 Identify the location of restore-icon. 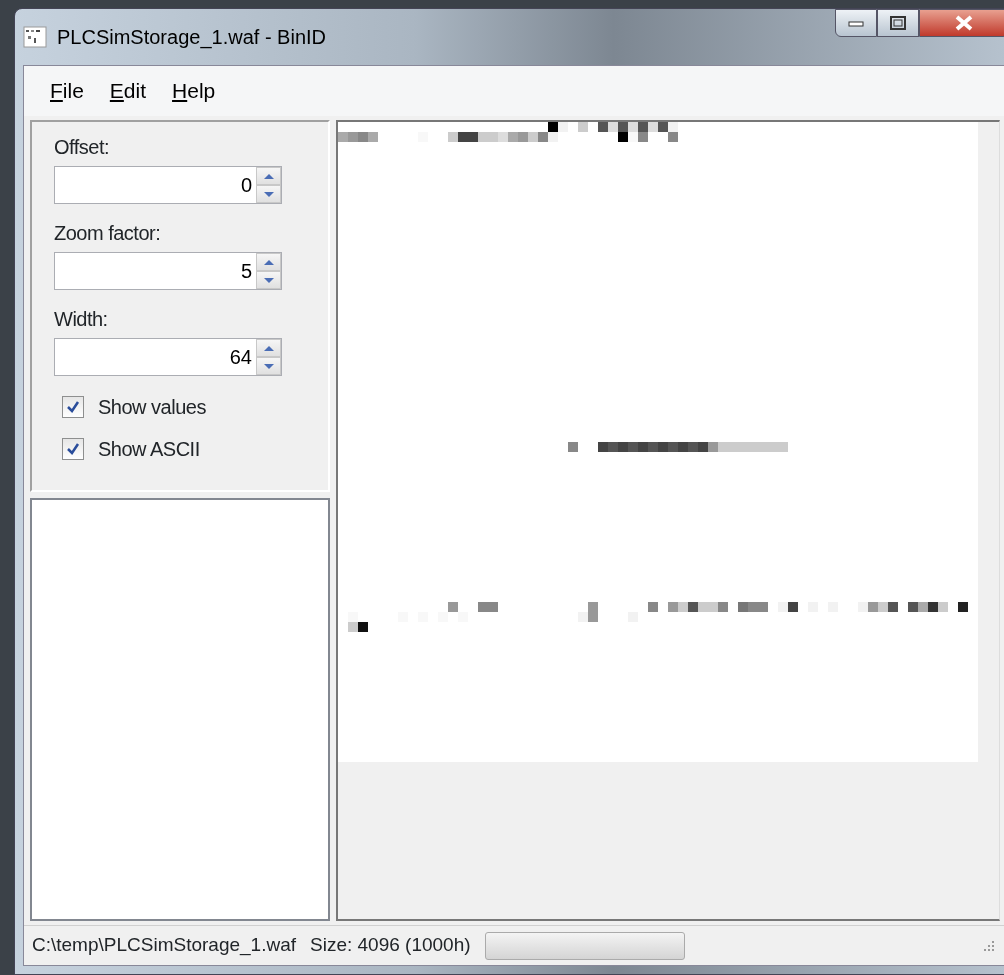
(898, 23).